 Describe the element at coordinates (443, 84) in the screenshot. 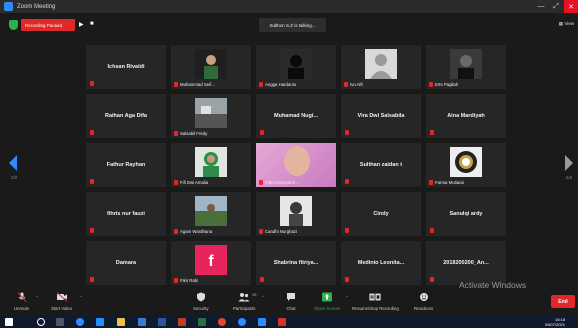

I see `participant-name-label: Erts Pagilah` at that location.